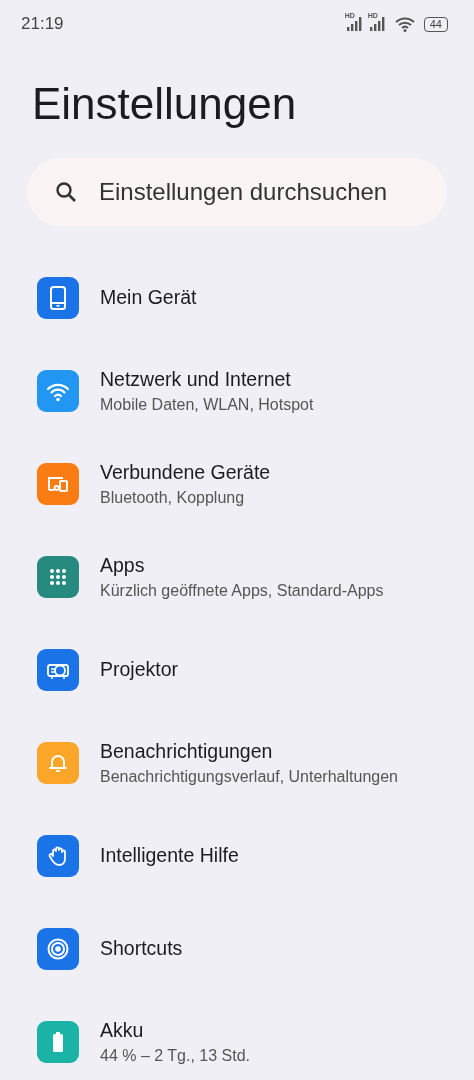  What do you see at coordinates (404, 24) in the screenshot?
I see `wifi-icon` at bounding box center [404, 24].